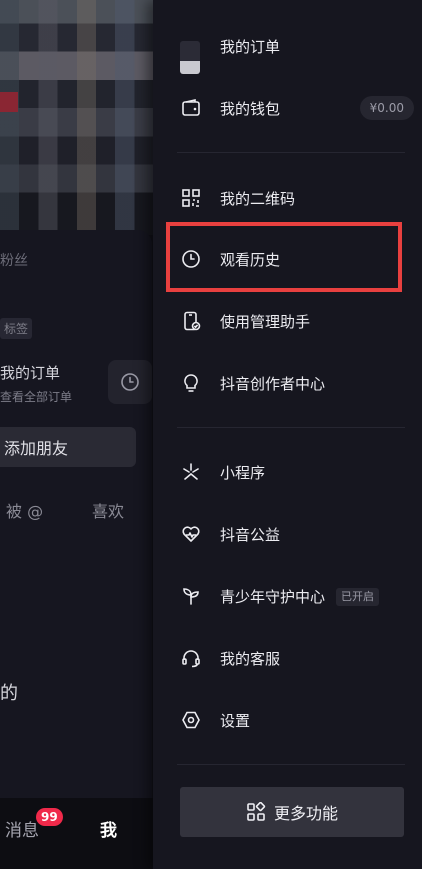  Describe the element at coordinates (287, 720) in the screenshot. I see `menu-item-settings: 设置` at that location.